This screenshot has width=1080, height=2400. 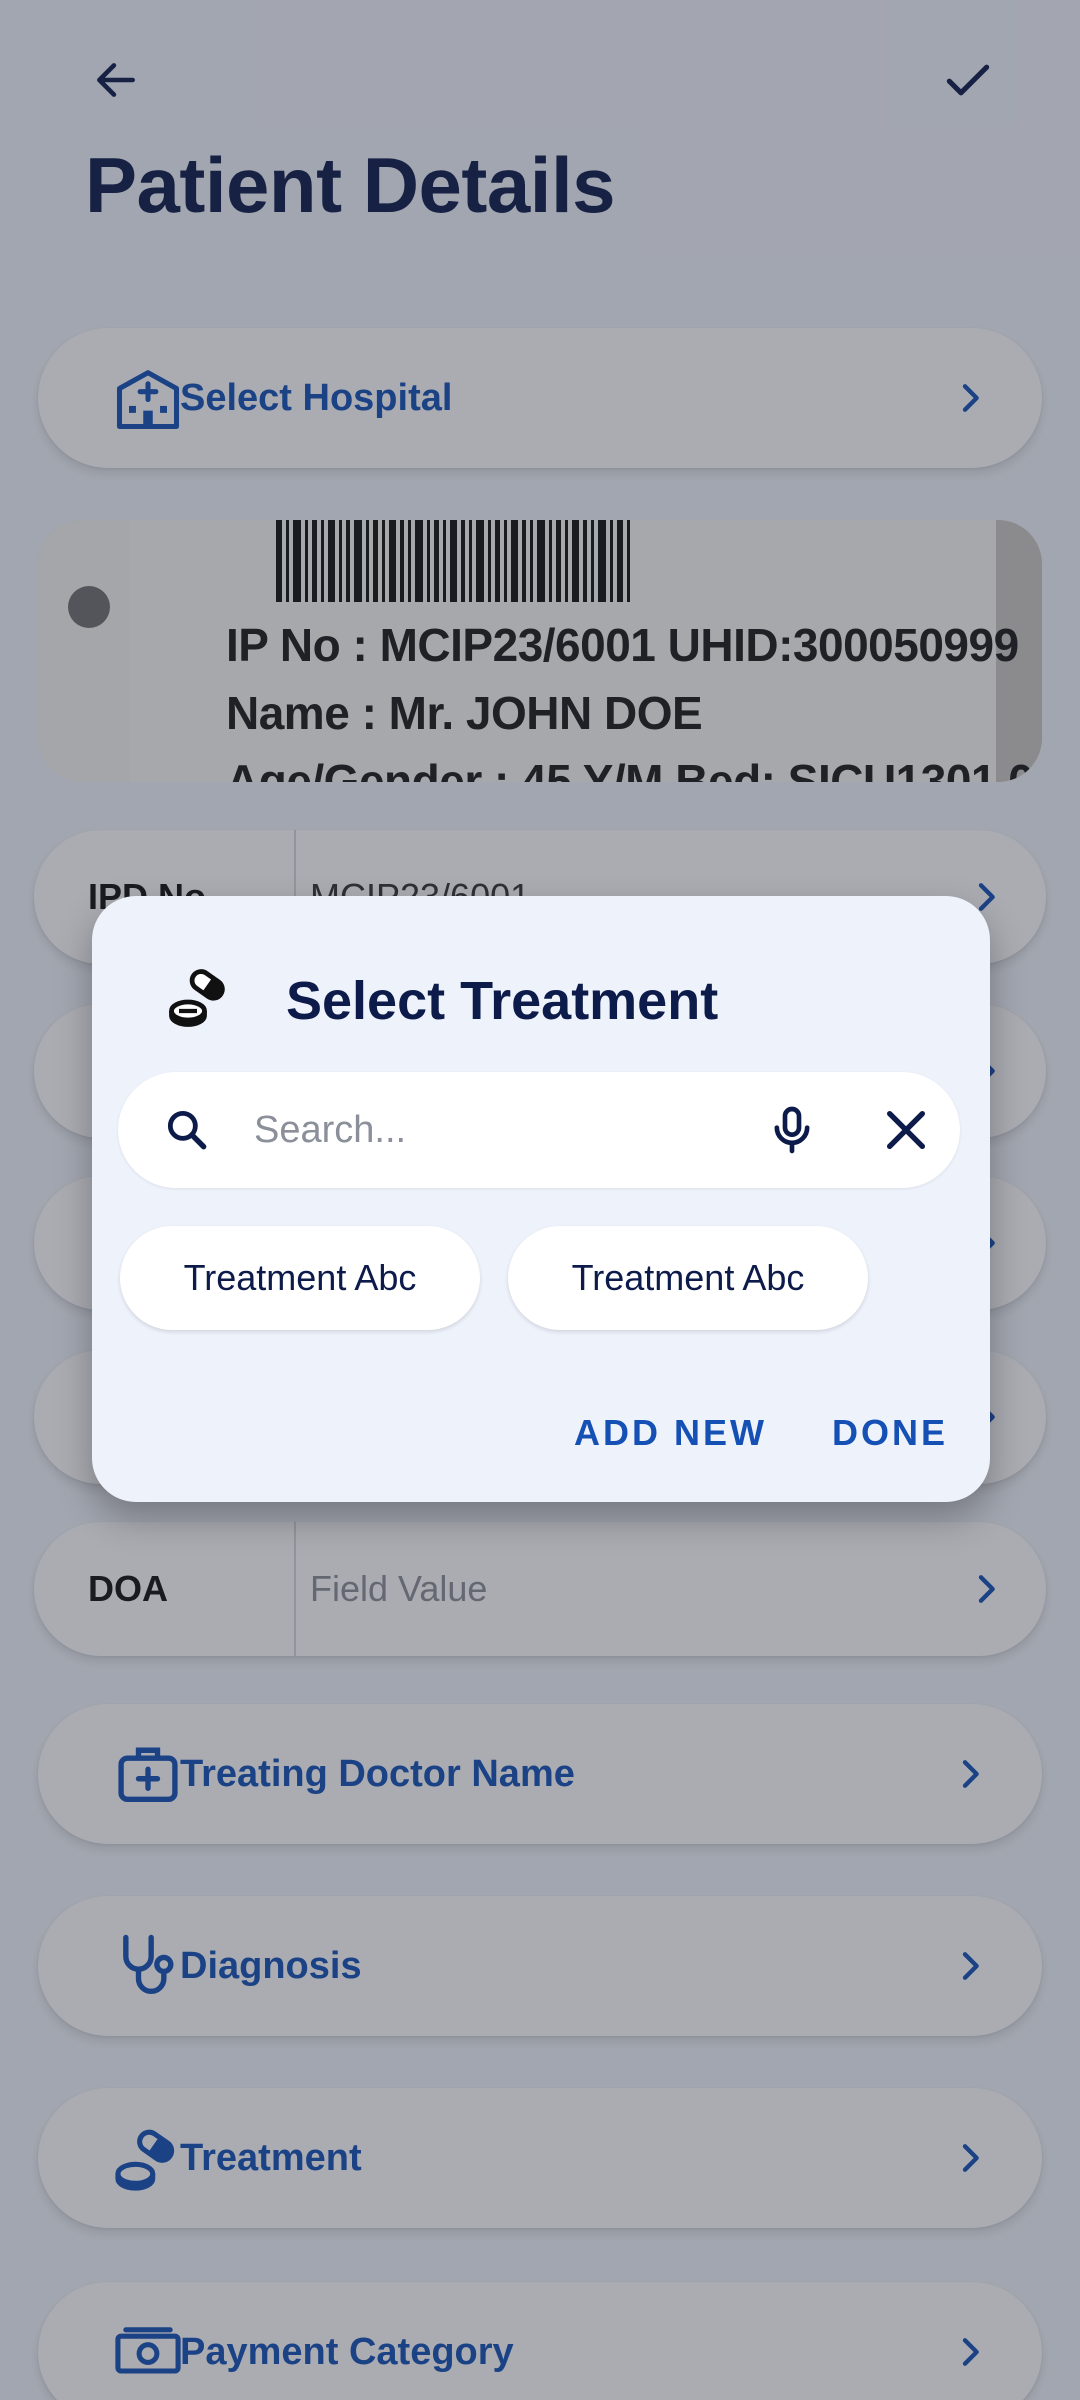 I want to click on pills-icon, so click(x=197, y=998).